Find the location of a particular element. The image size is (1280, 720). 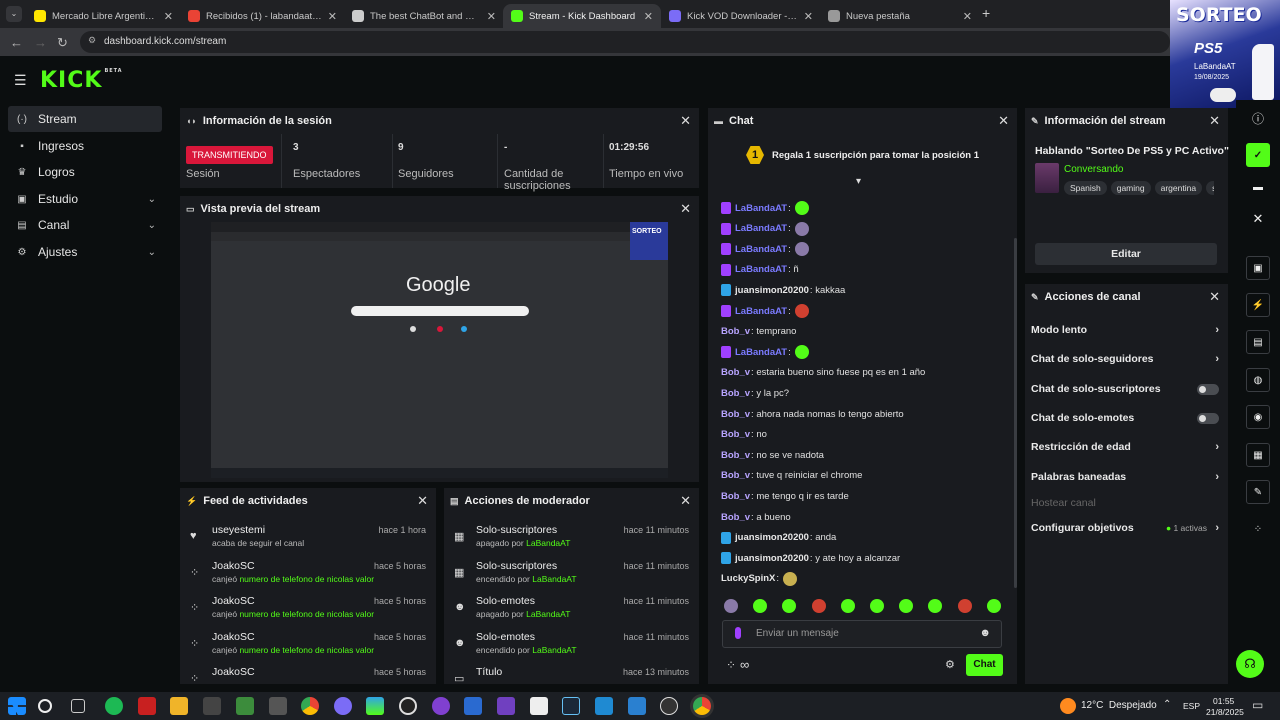

wrench-icon: ✎ is located at coordinates (1258, 492).